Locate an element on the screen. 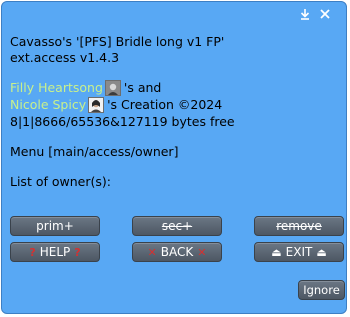  sec-plus-button: sec+ is located at coordinates (177, 226).